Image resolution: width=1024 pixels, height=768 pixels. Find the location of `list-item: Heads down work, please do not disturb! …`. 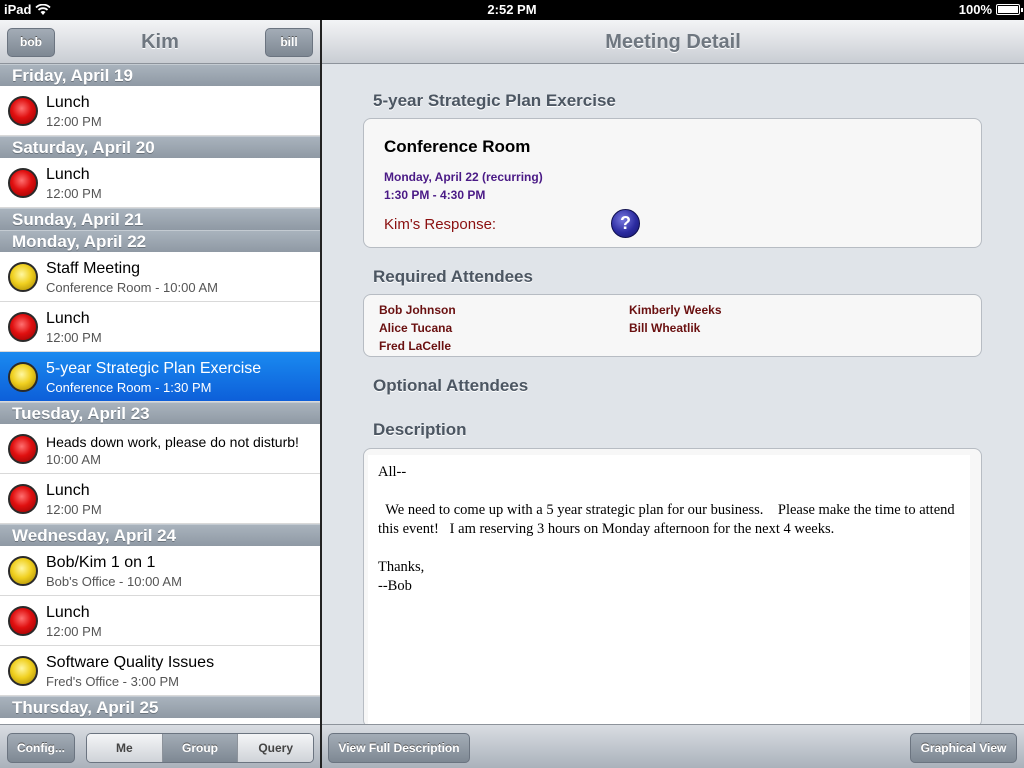

list-item: Heads down work, please do not disturb! … is located at coordinates (160, 449).